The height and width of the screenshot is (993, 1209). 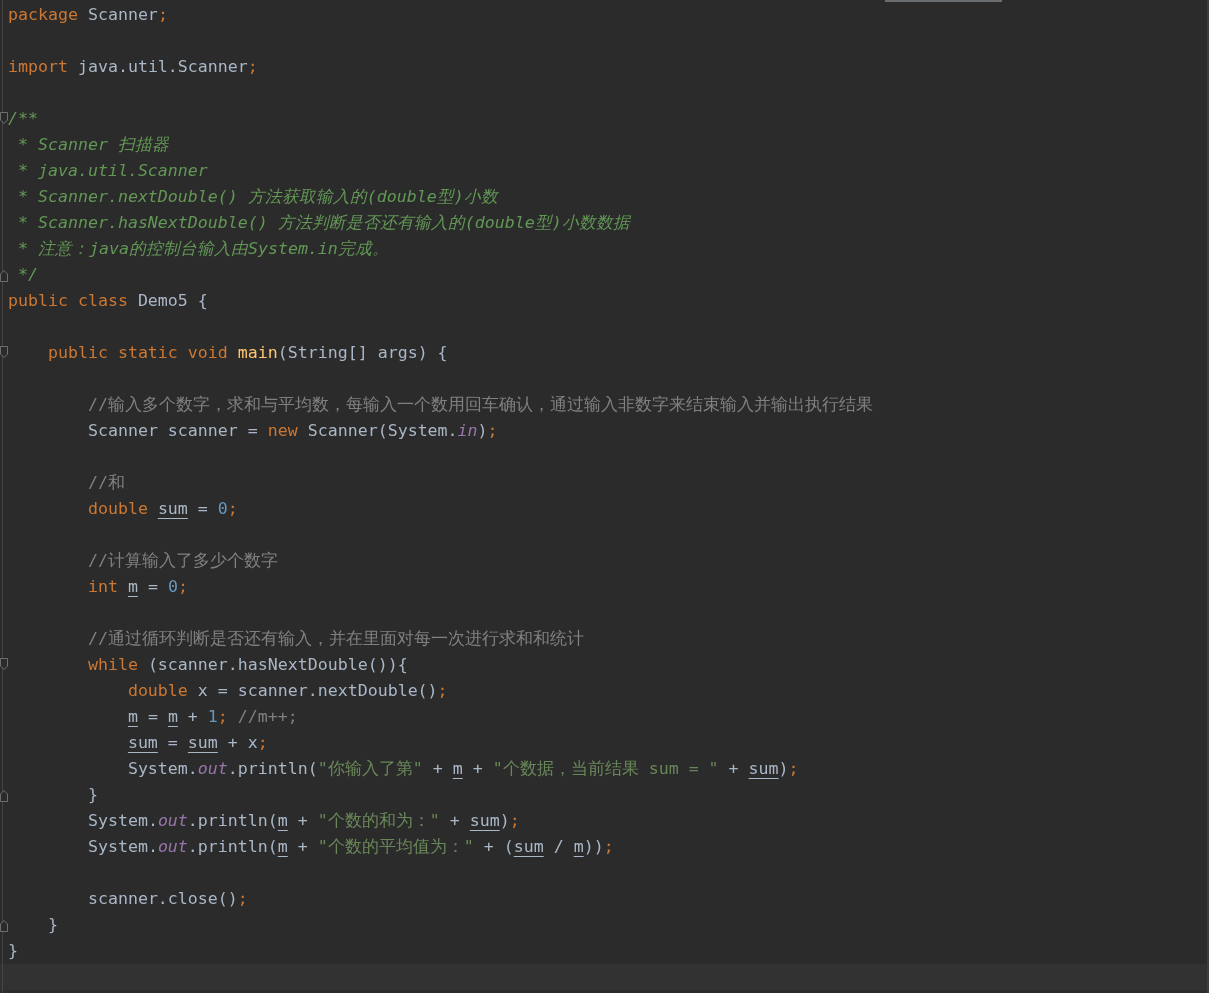 I want to click on string-literal: "你输入了第", so click(x=370, y=768).